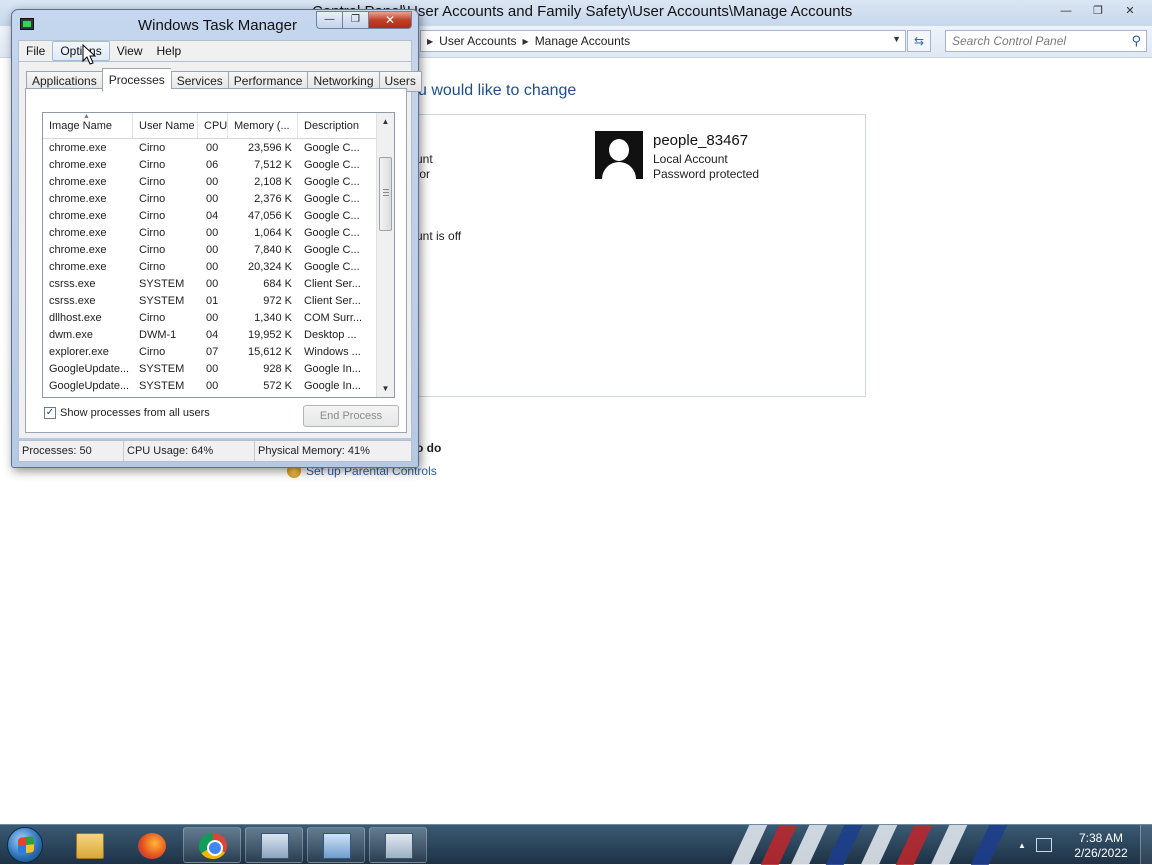  I want to click on user-avatar-icon, so click(619, 155).